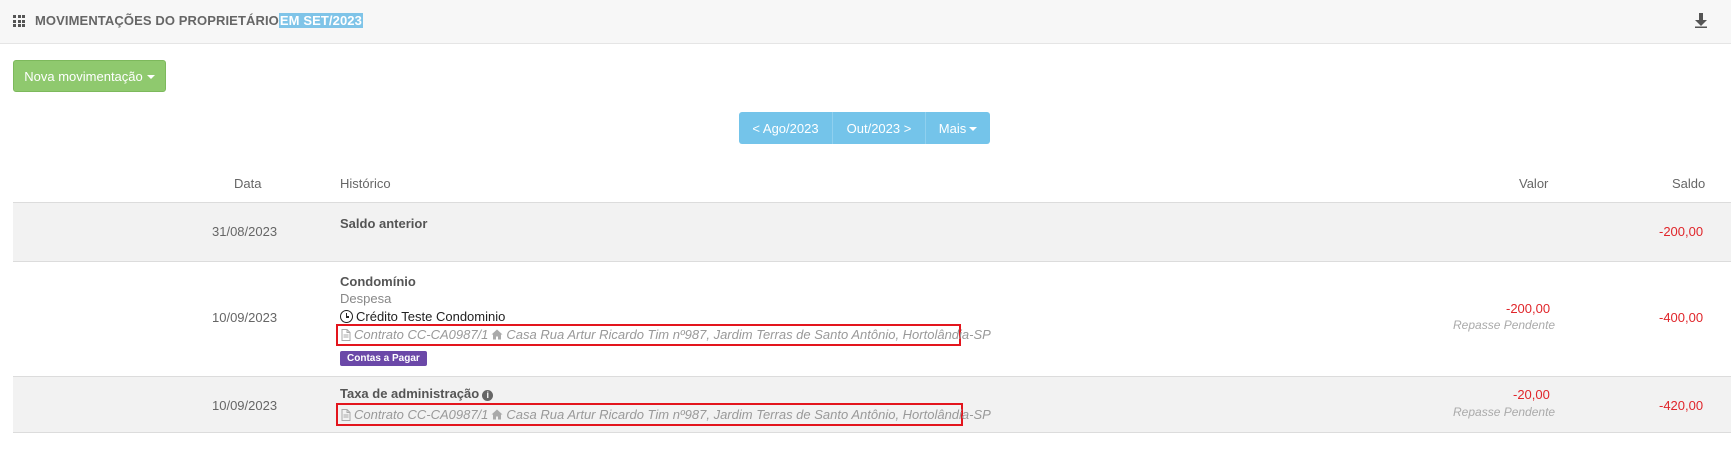  I want to click on row-date: 31/08/2023, so click(245, 231).